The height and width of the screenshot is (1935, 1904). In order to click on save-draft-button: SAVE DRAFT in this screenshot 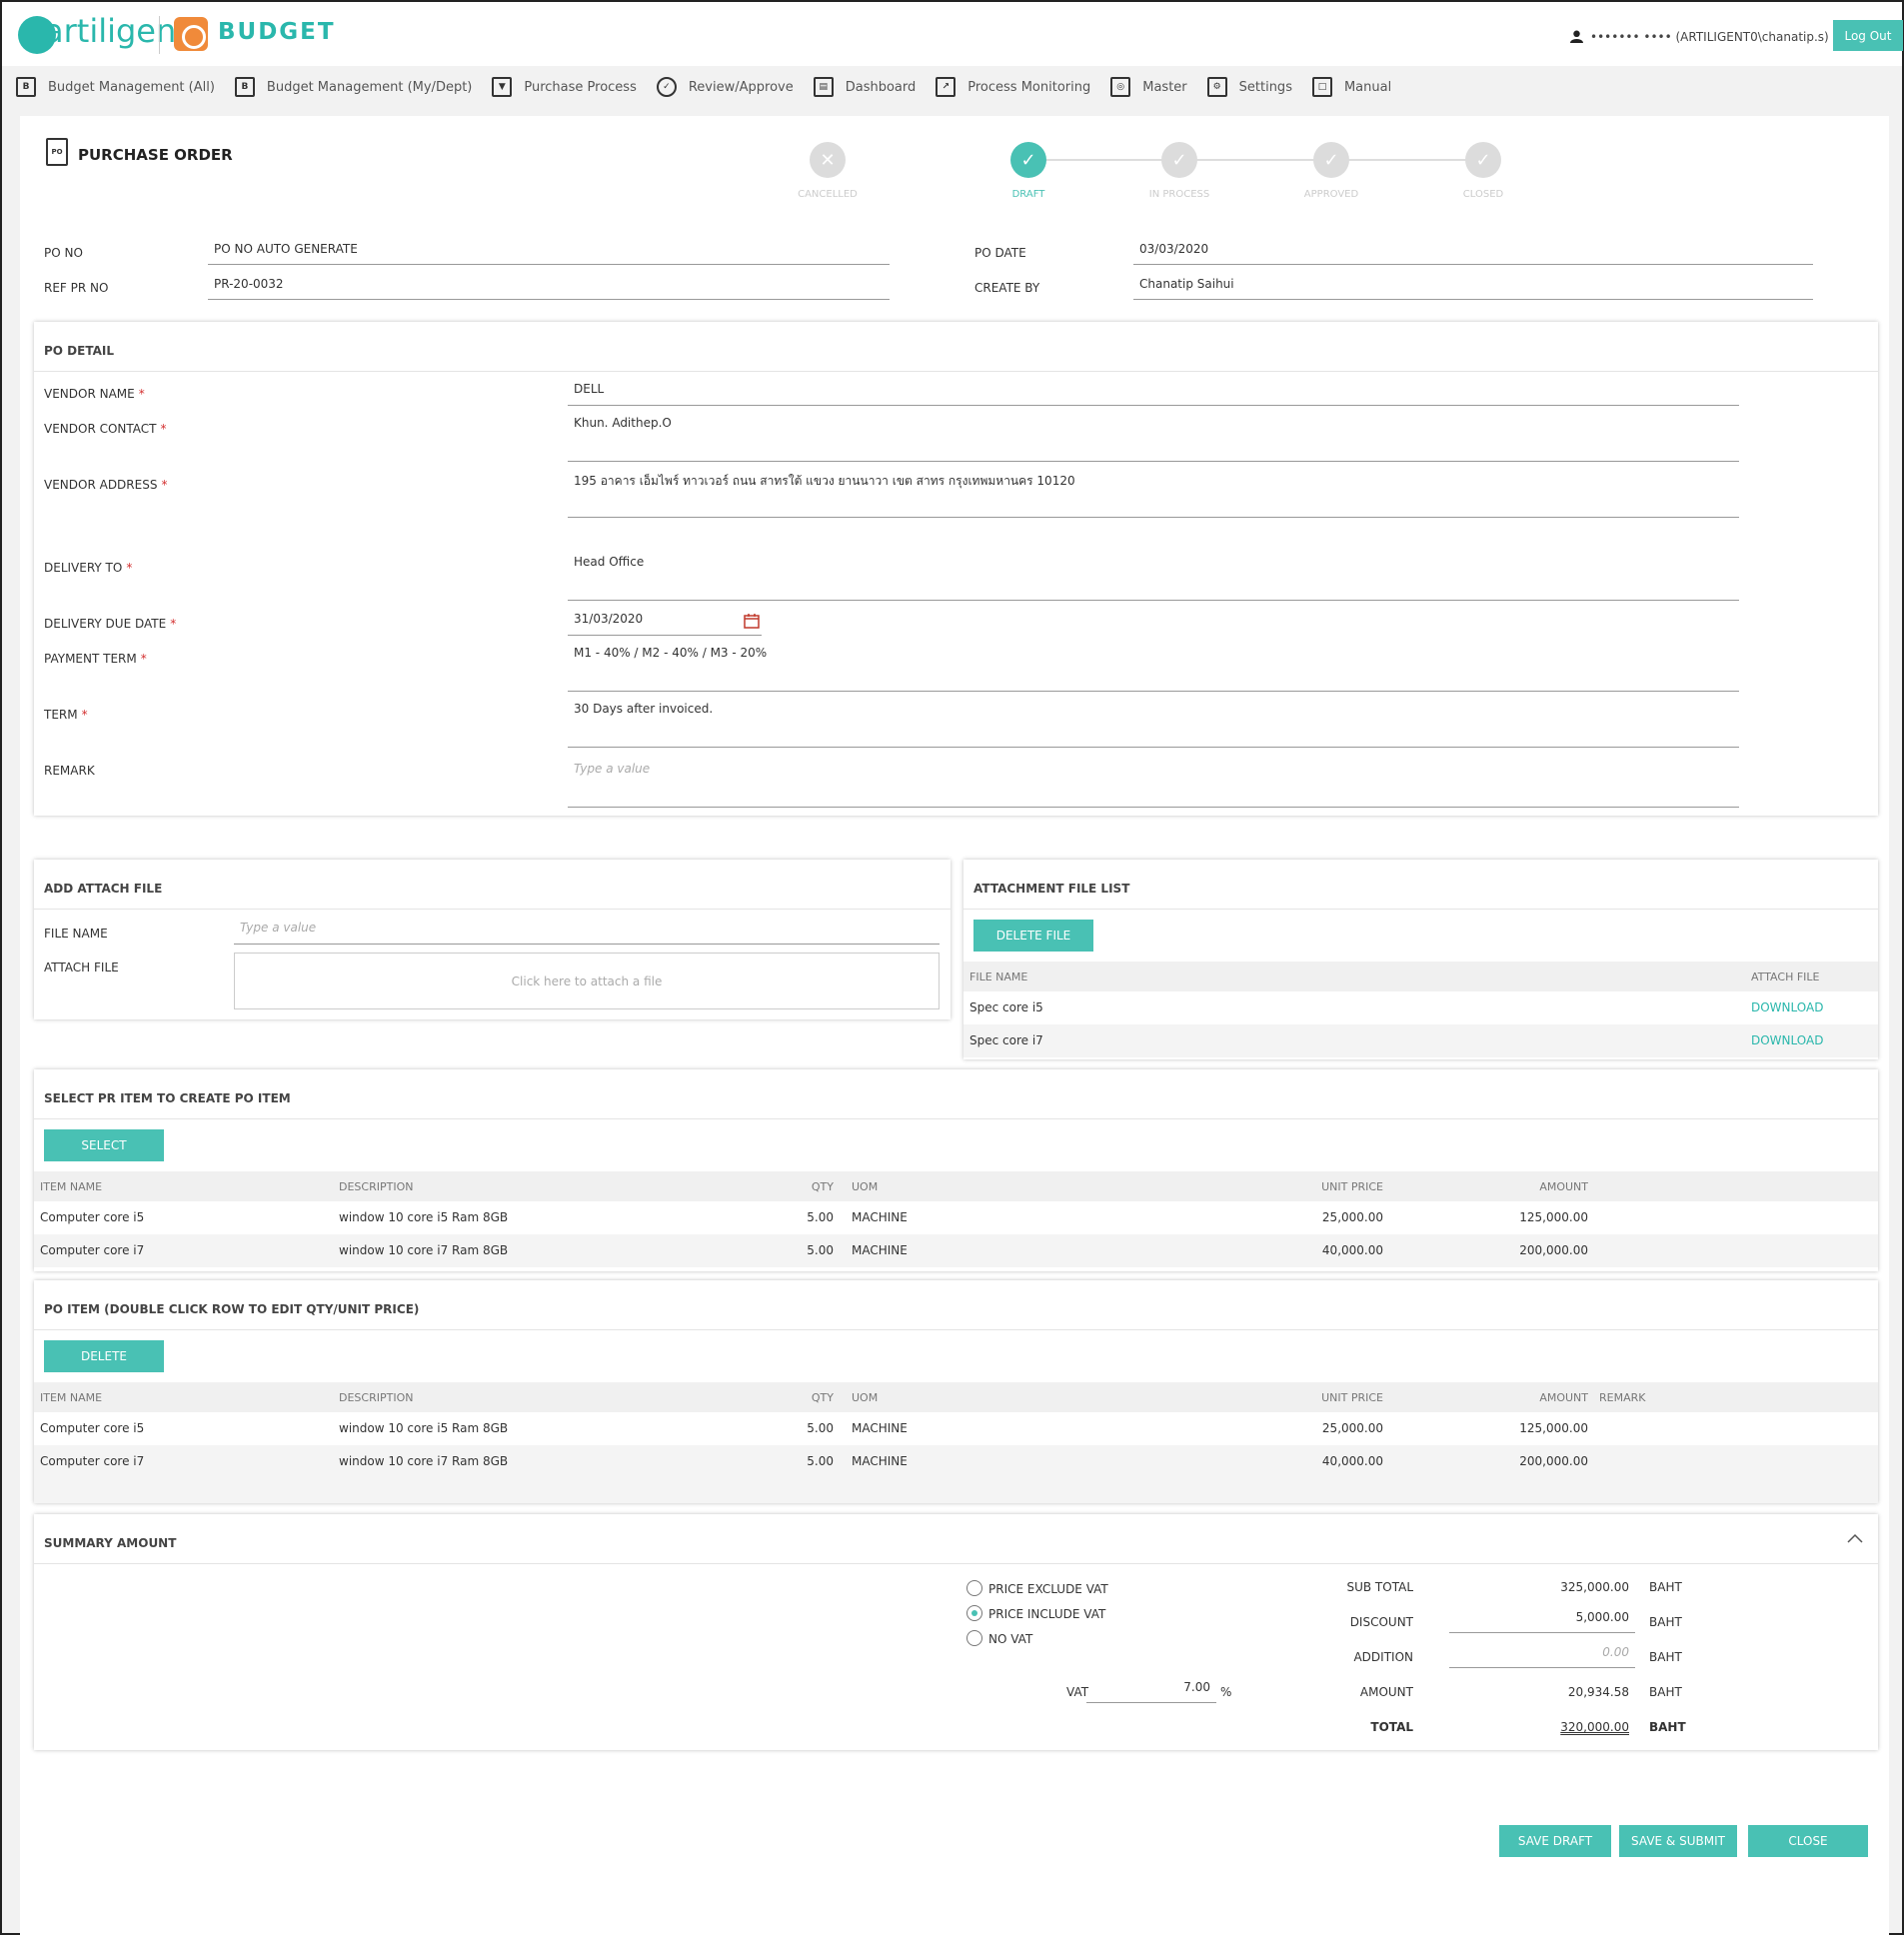, I will do `click(1555, 1841)`.